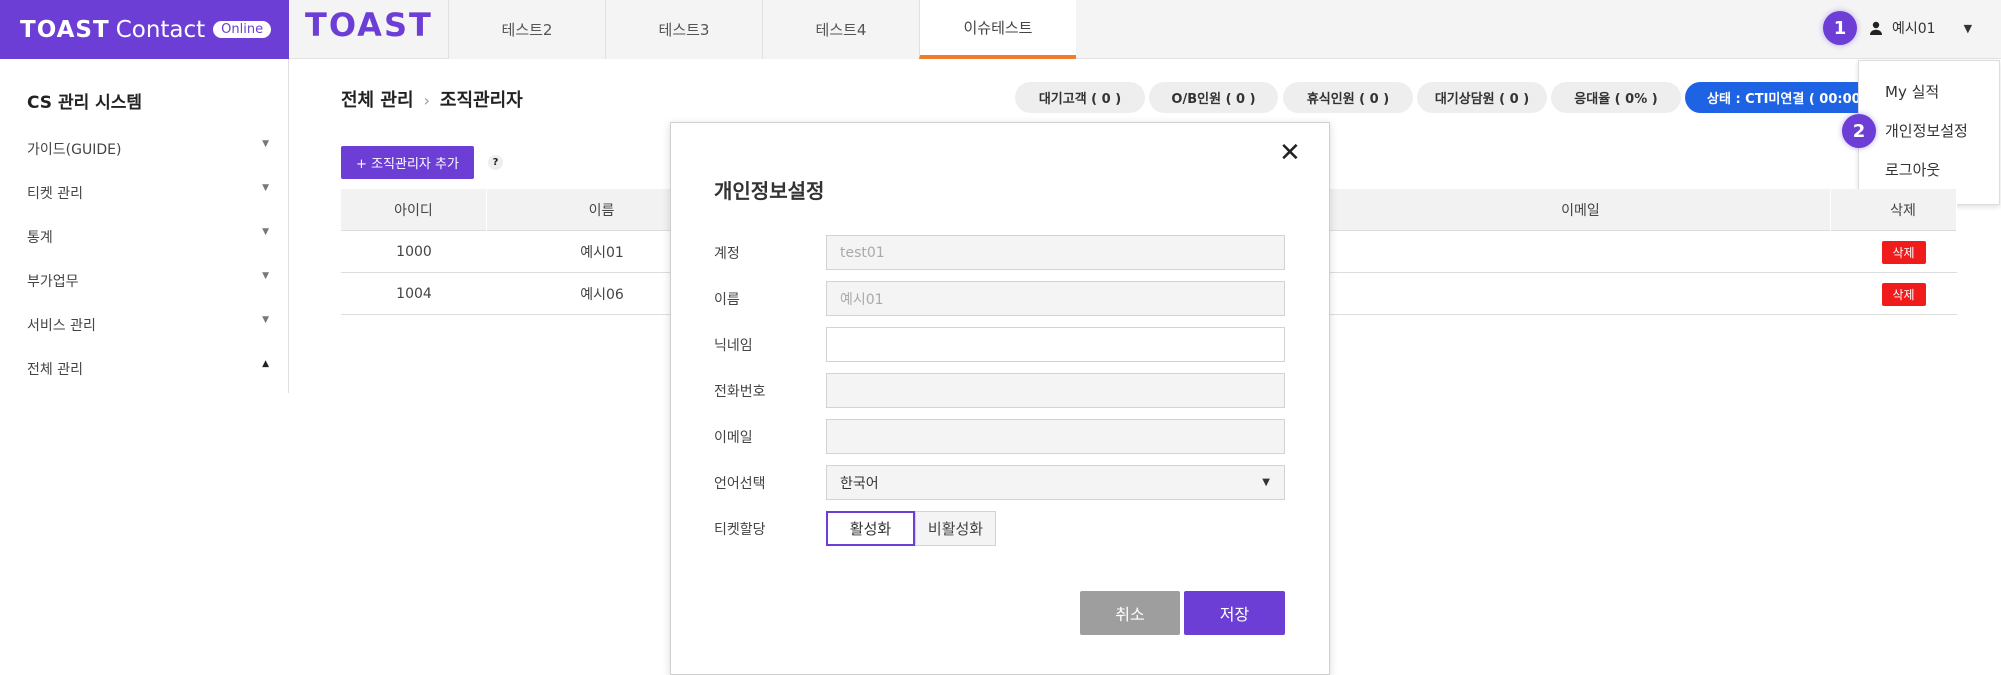  What do you see at coordinates (414, 294) in the screenshot?
I see `cell-id: 1004` at bounding box center [414, 294].